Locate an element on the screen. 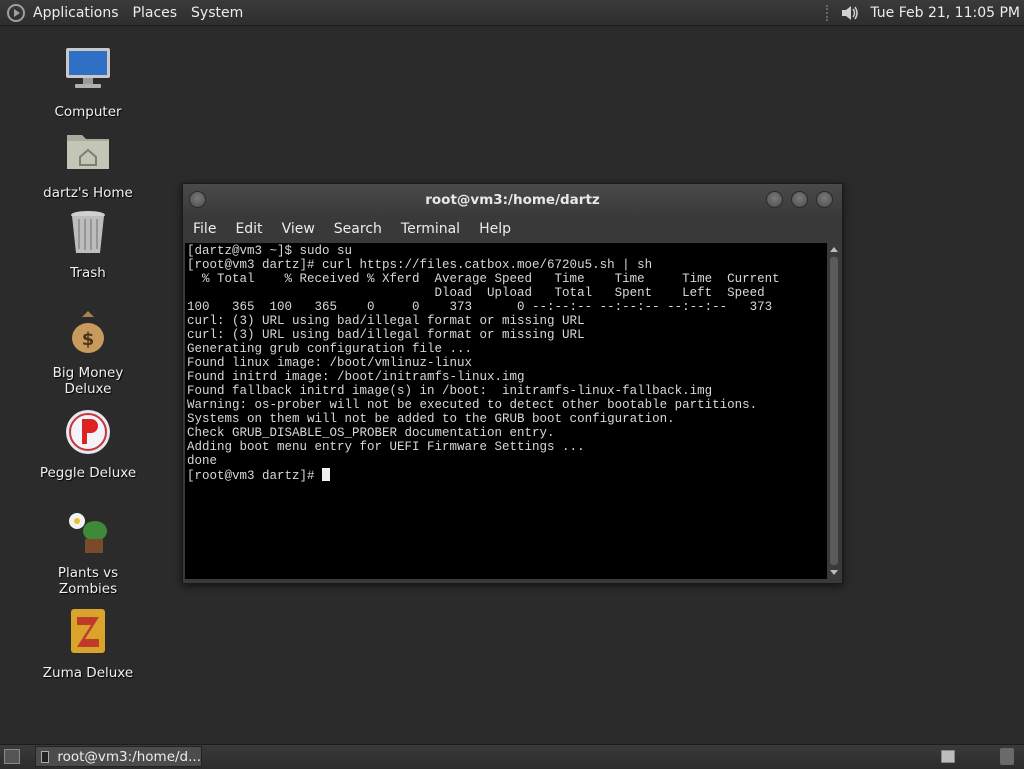  maximize-button is located at coordinates (799, 199).